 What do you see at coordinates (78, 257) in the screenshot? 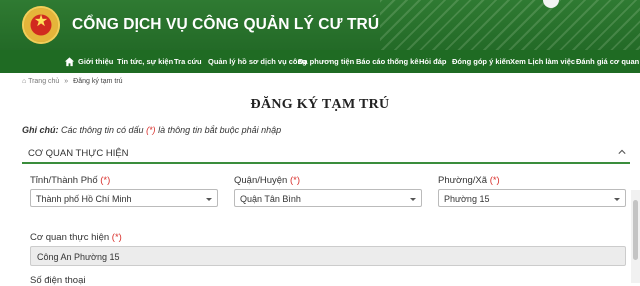
I see `agency-value: Công An Phường 15` at bounding box center [78, 257].